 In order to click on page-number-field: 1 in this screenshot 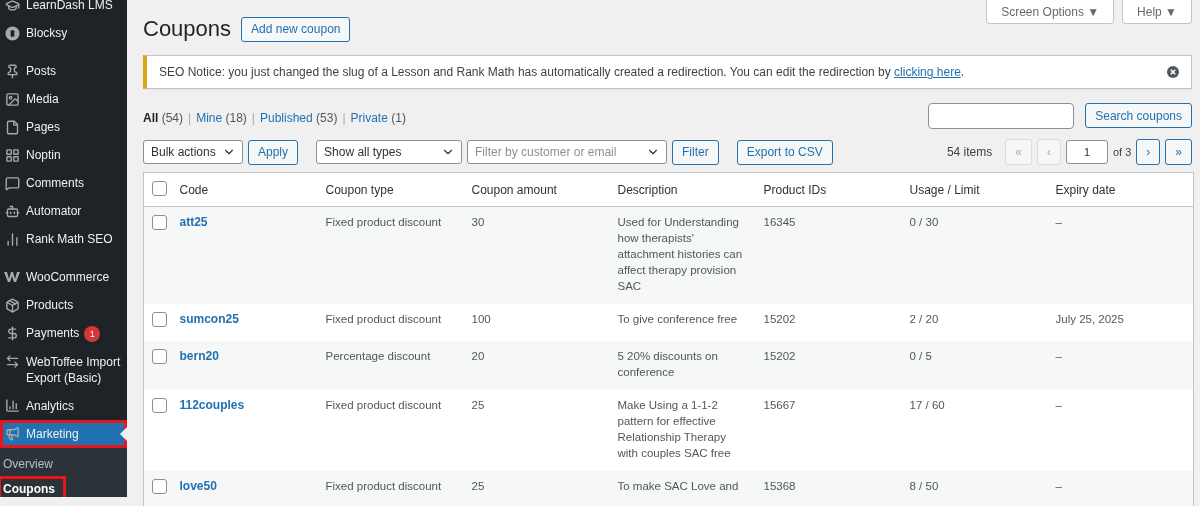, I will do `click(1086, 152)`.